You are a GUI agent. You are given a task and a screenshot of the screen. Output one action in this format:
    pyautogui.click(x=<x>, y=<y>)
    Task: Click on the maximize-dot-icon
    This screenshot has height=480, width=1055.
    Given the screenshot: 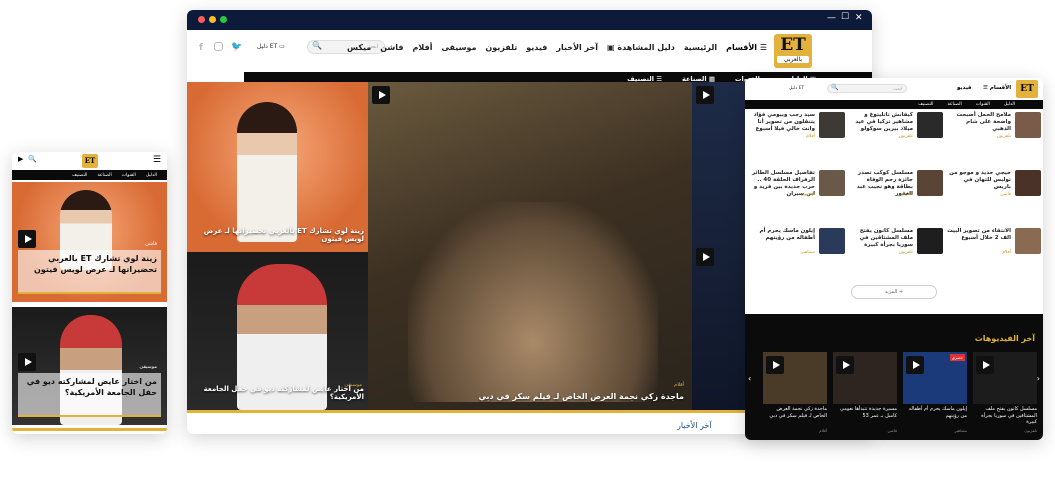 What is the action you would take?
    pyautogui.click(x=223, y=19)
    